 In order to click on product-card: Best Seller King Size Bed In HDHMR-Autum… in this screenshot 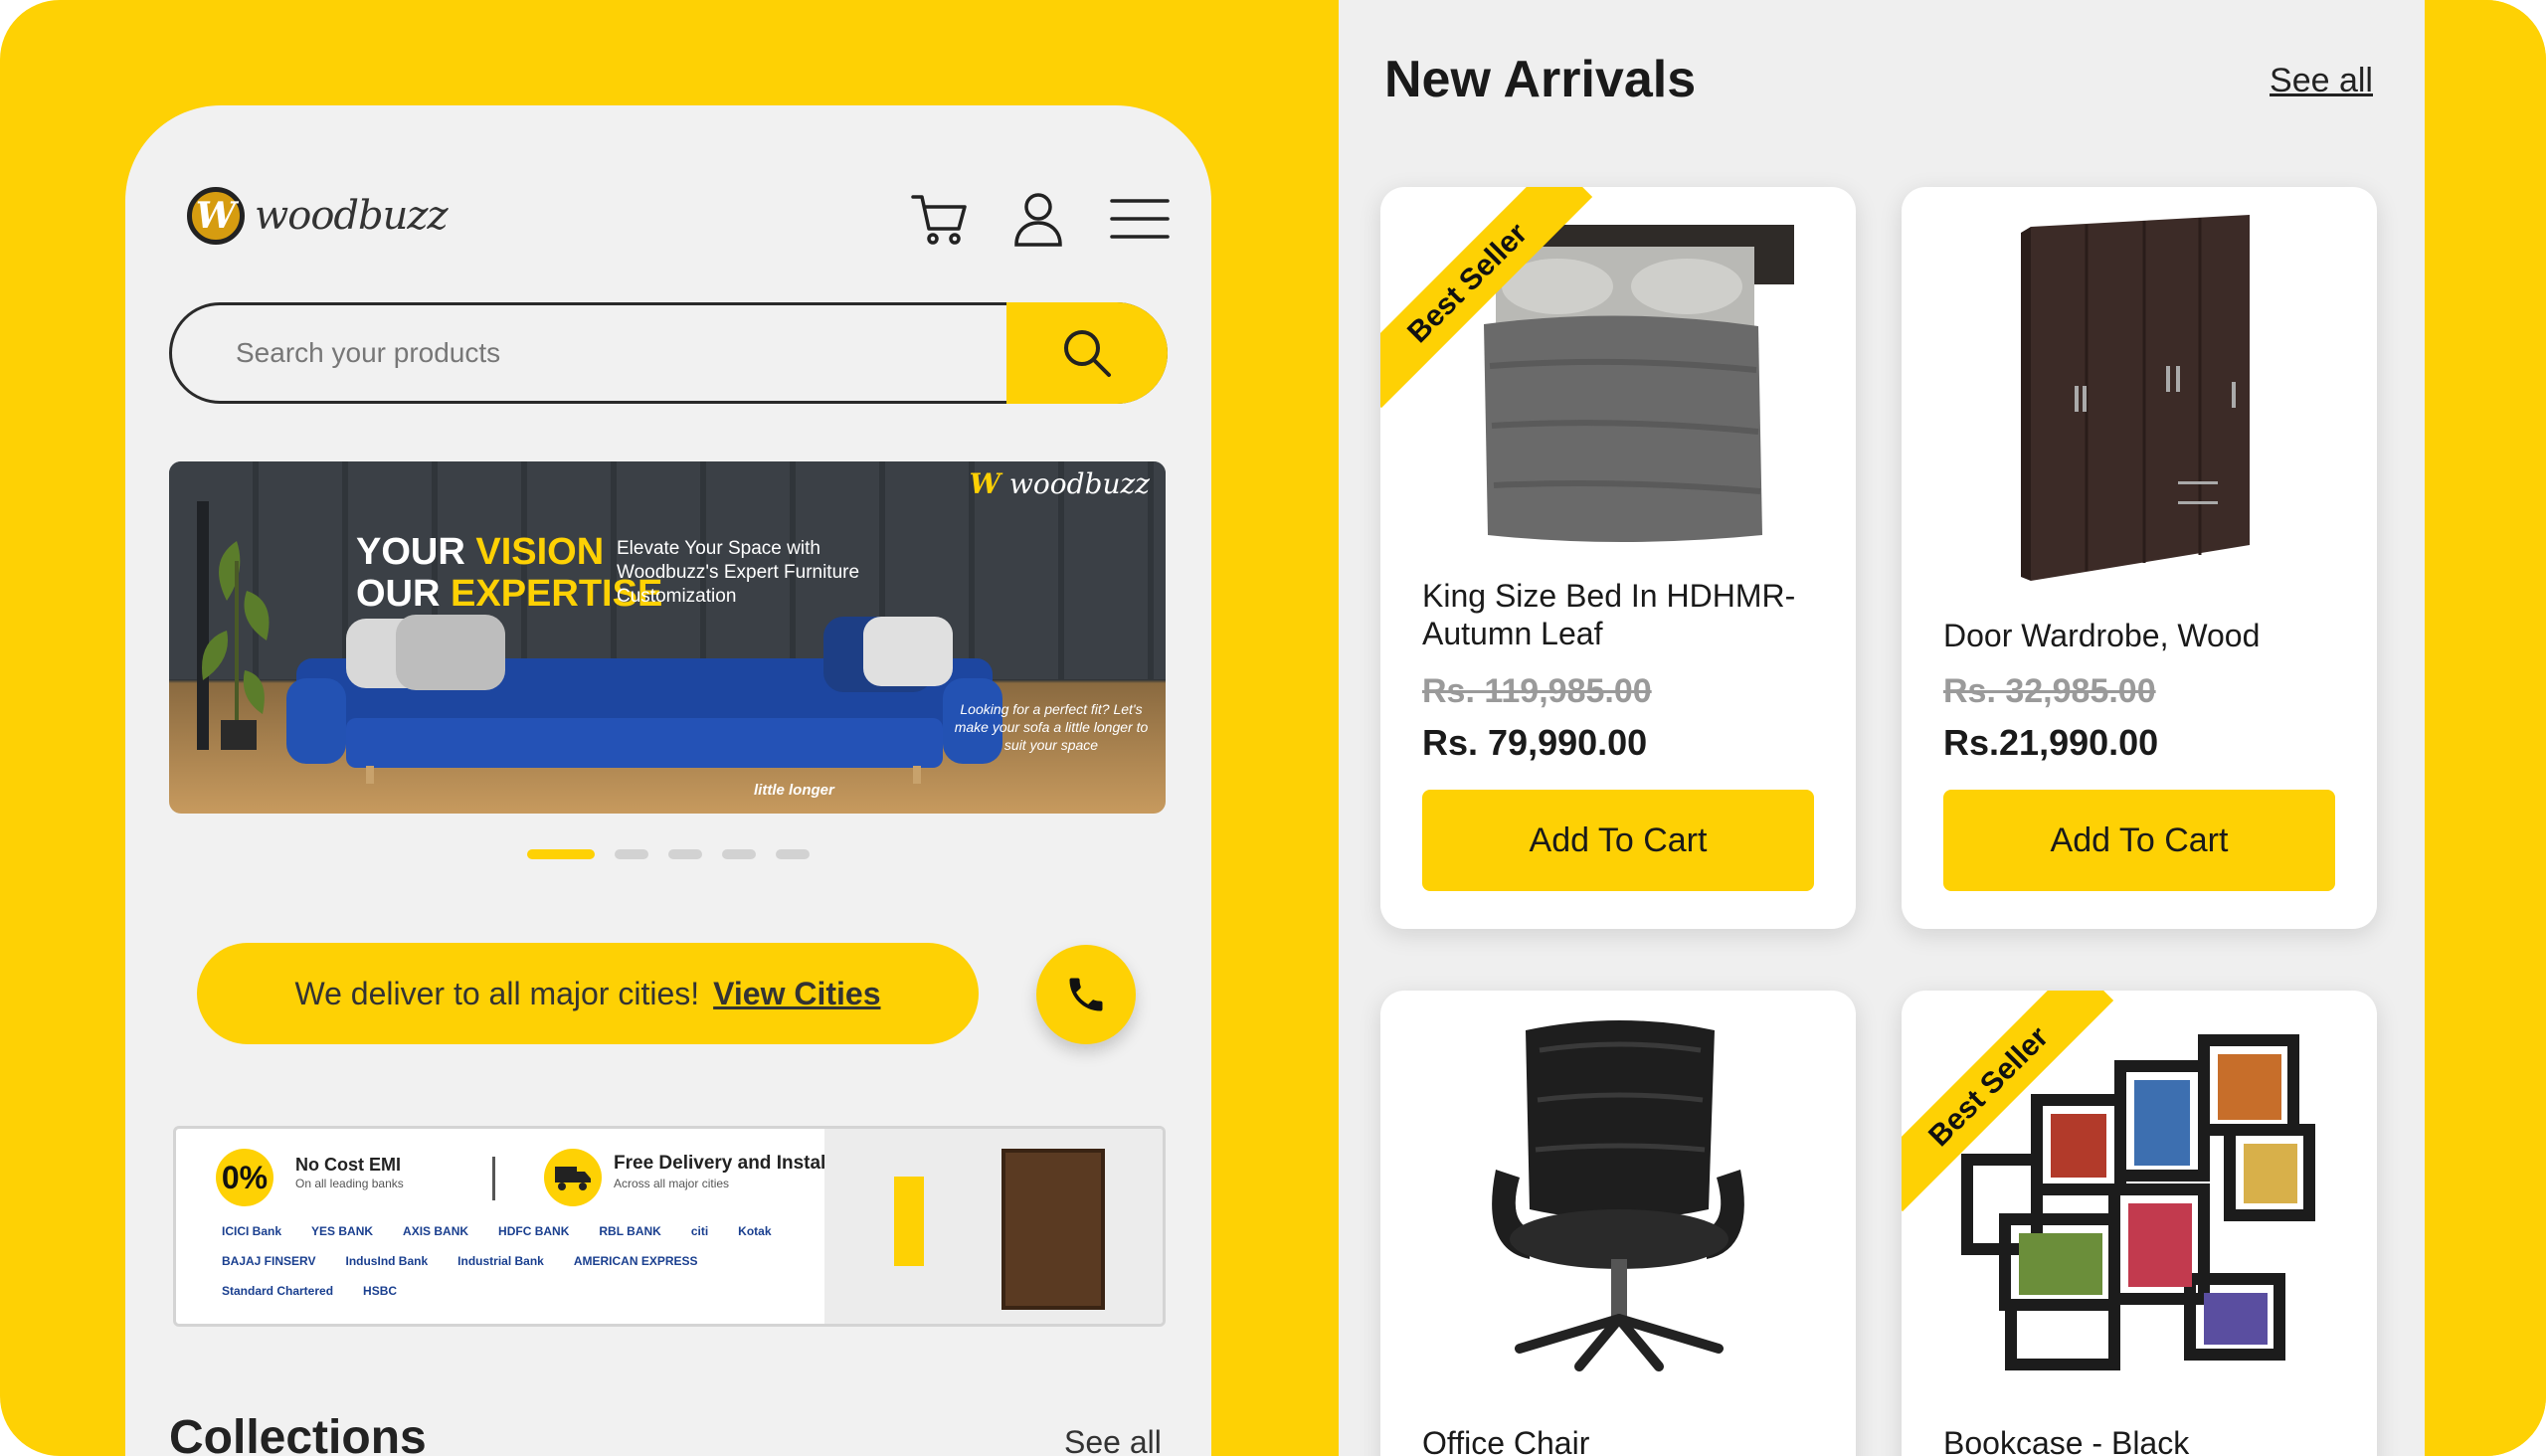, I will do `click(1618, 558)`.